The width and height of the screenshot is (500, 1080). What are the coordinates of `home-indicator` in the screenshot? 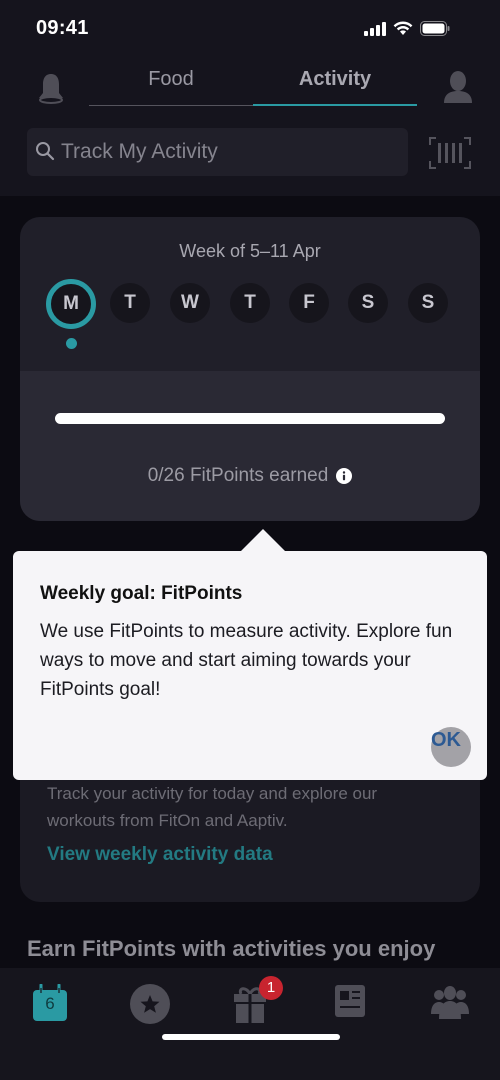 It's located at (251, 1037).